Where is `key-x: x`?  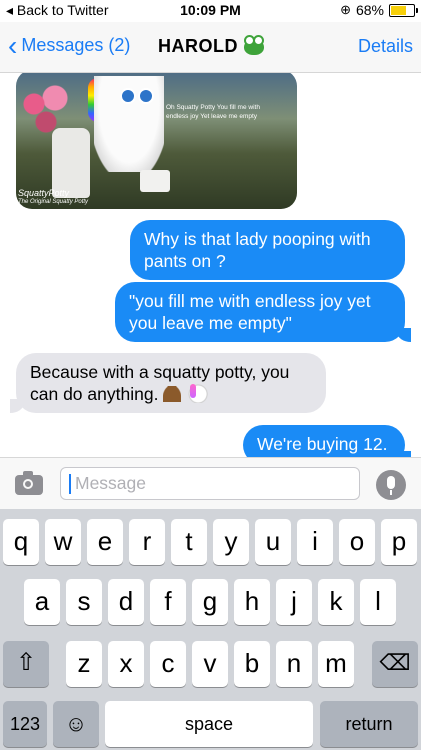
key-x: x is located at coordinates (126, 664).